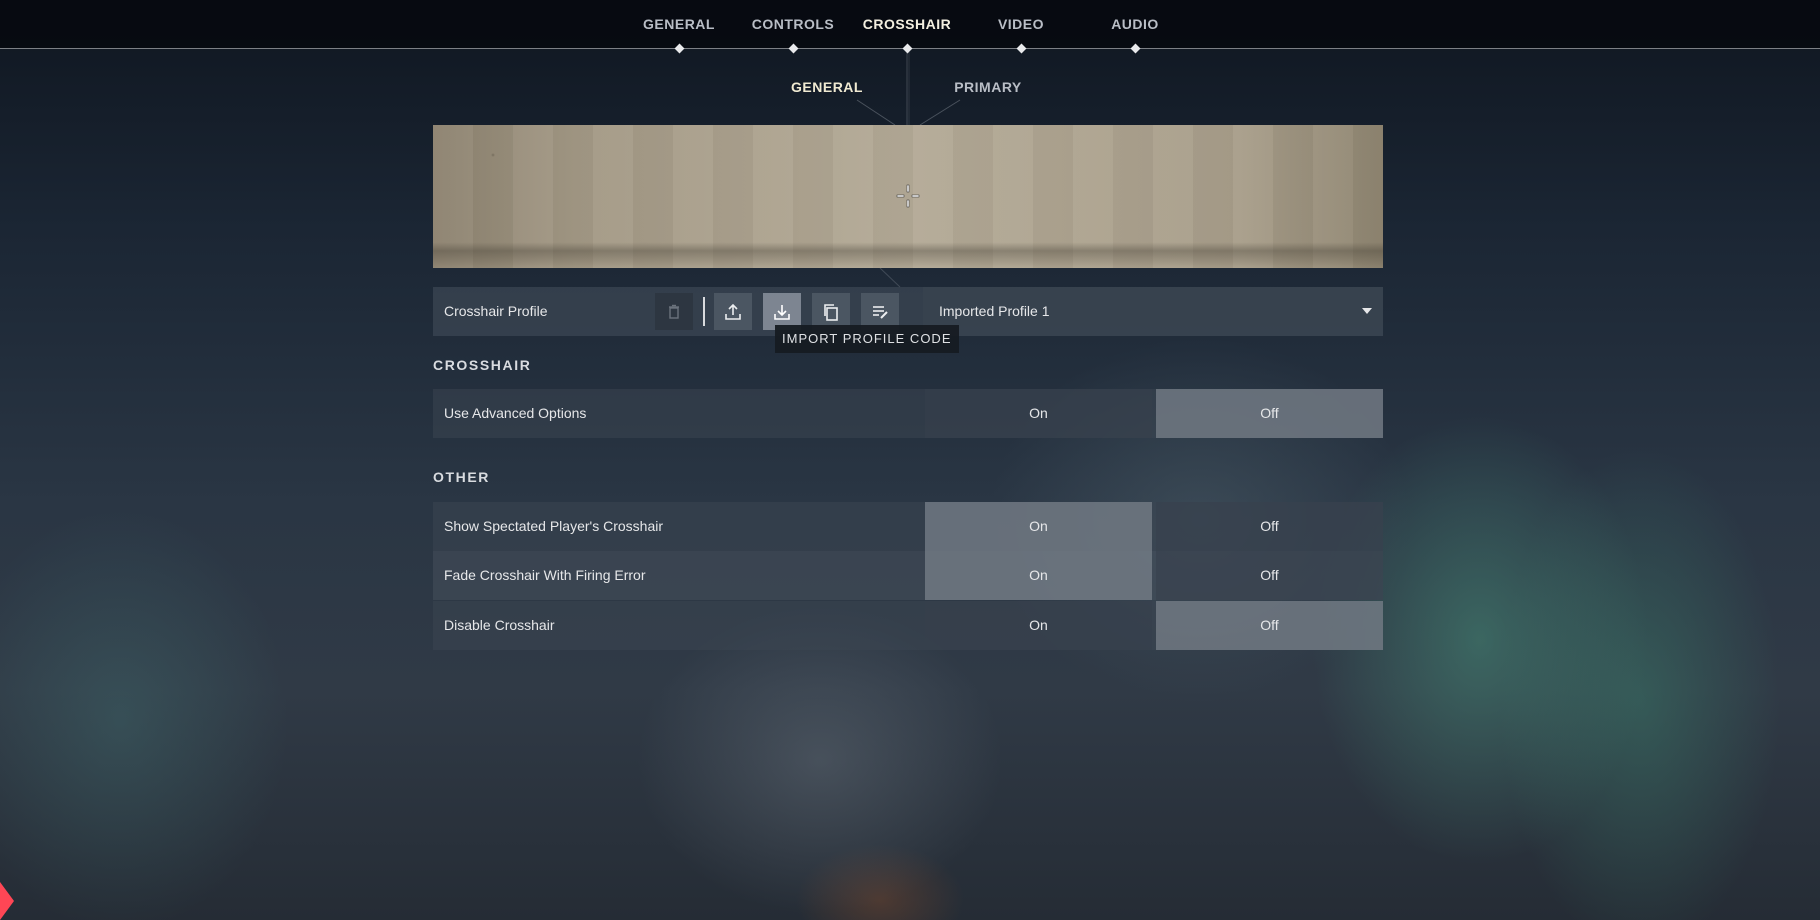 The image size is (1820, 920). What do you see at coordinates (827, 87) in the screenshot?
I see `subtab-general: GENERAL` at bounding box center [827, 87].